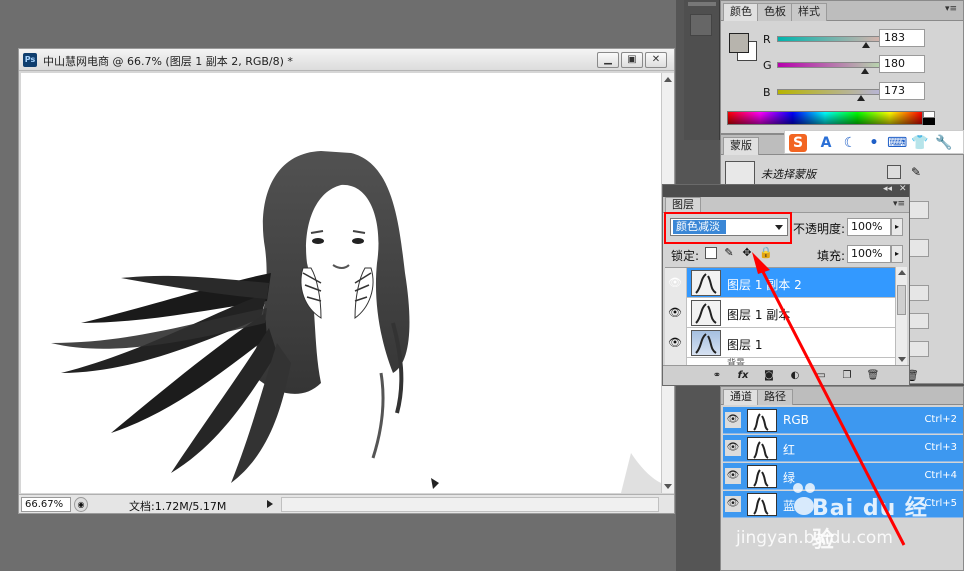  I want to click on opacity-arrow-icon: ▸, so click(897, 227).